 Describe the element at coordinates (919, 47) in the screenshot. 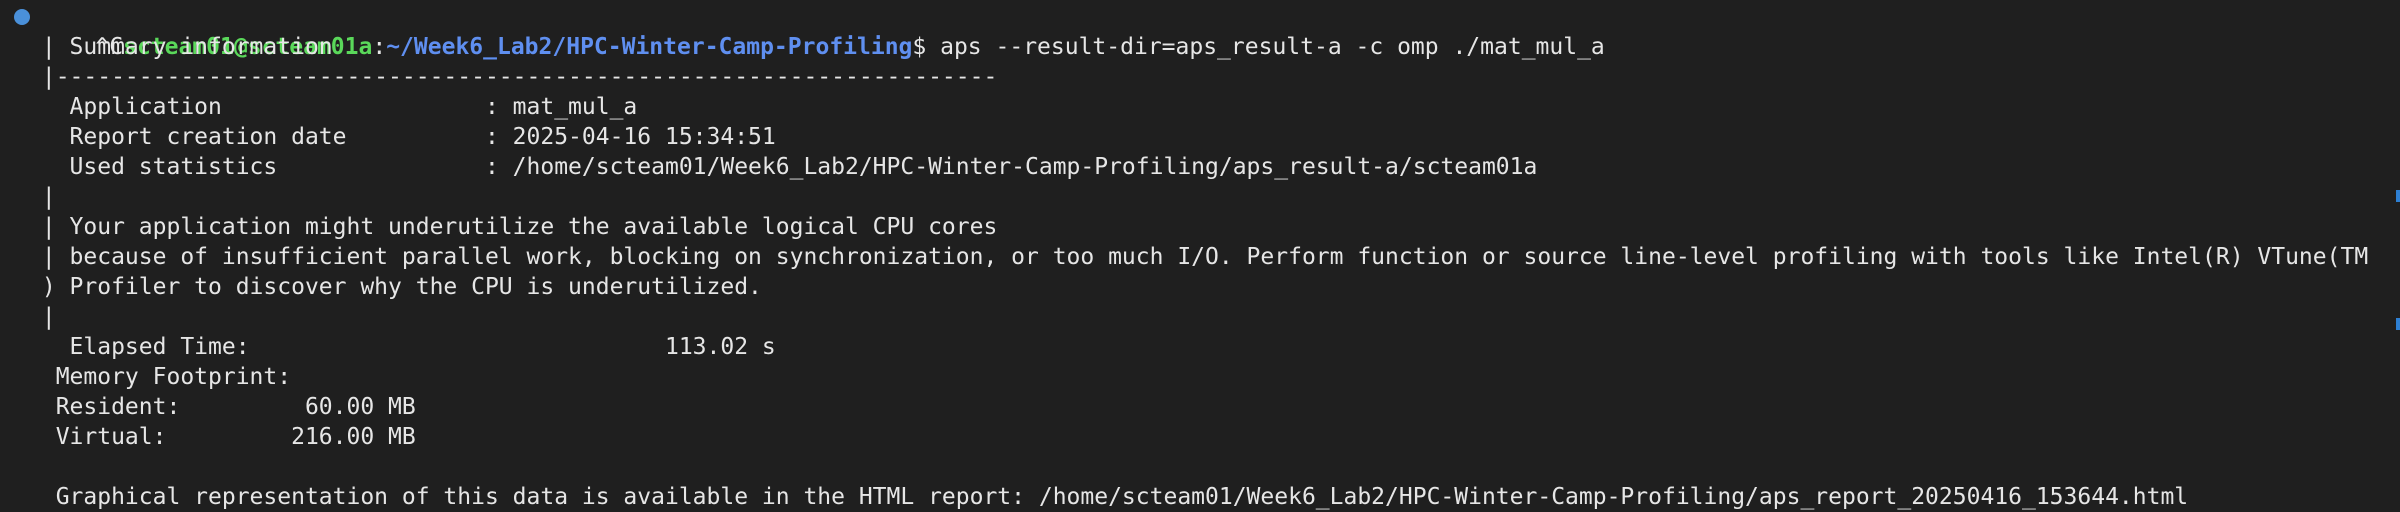

I see `prompt-dollar: $` at that location.